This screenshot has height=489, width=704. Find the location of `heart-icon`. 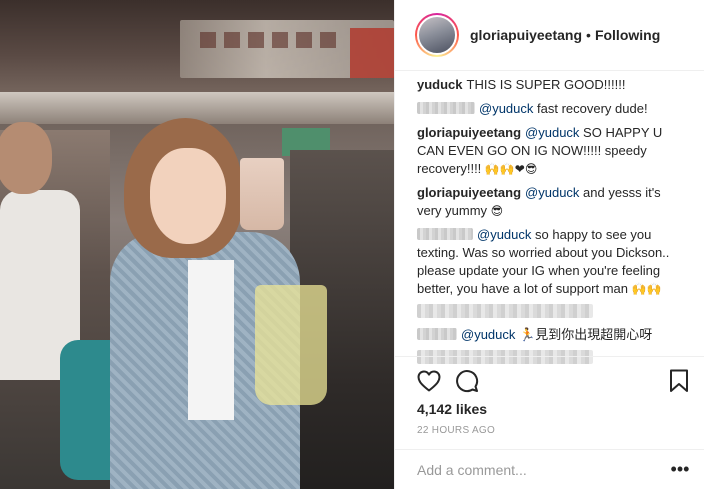

heart-icon is located at coordinates (429, 381).